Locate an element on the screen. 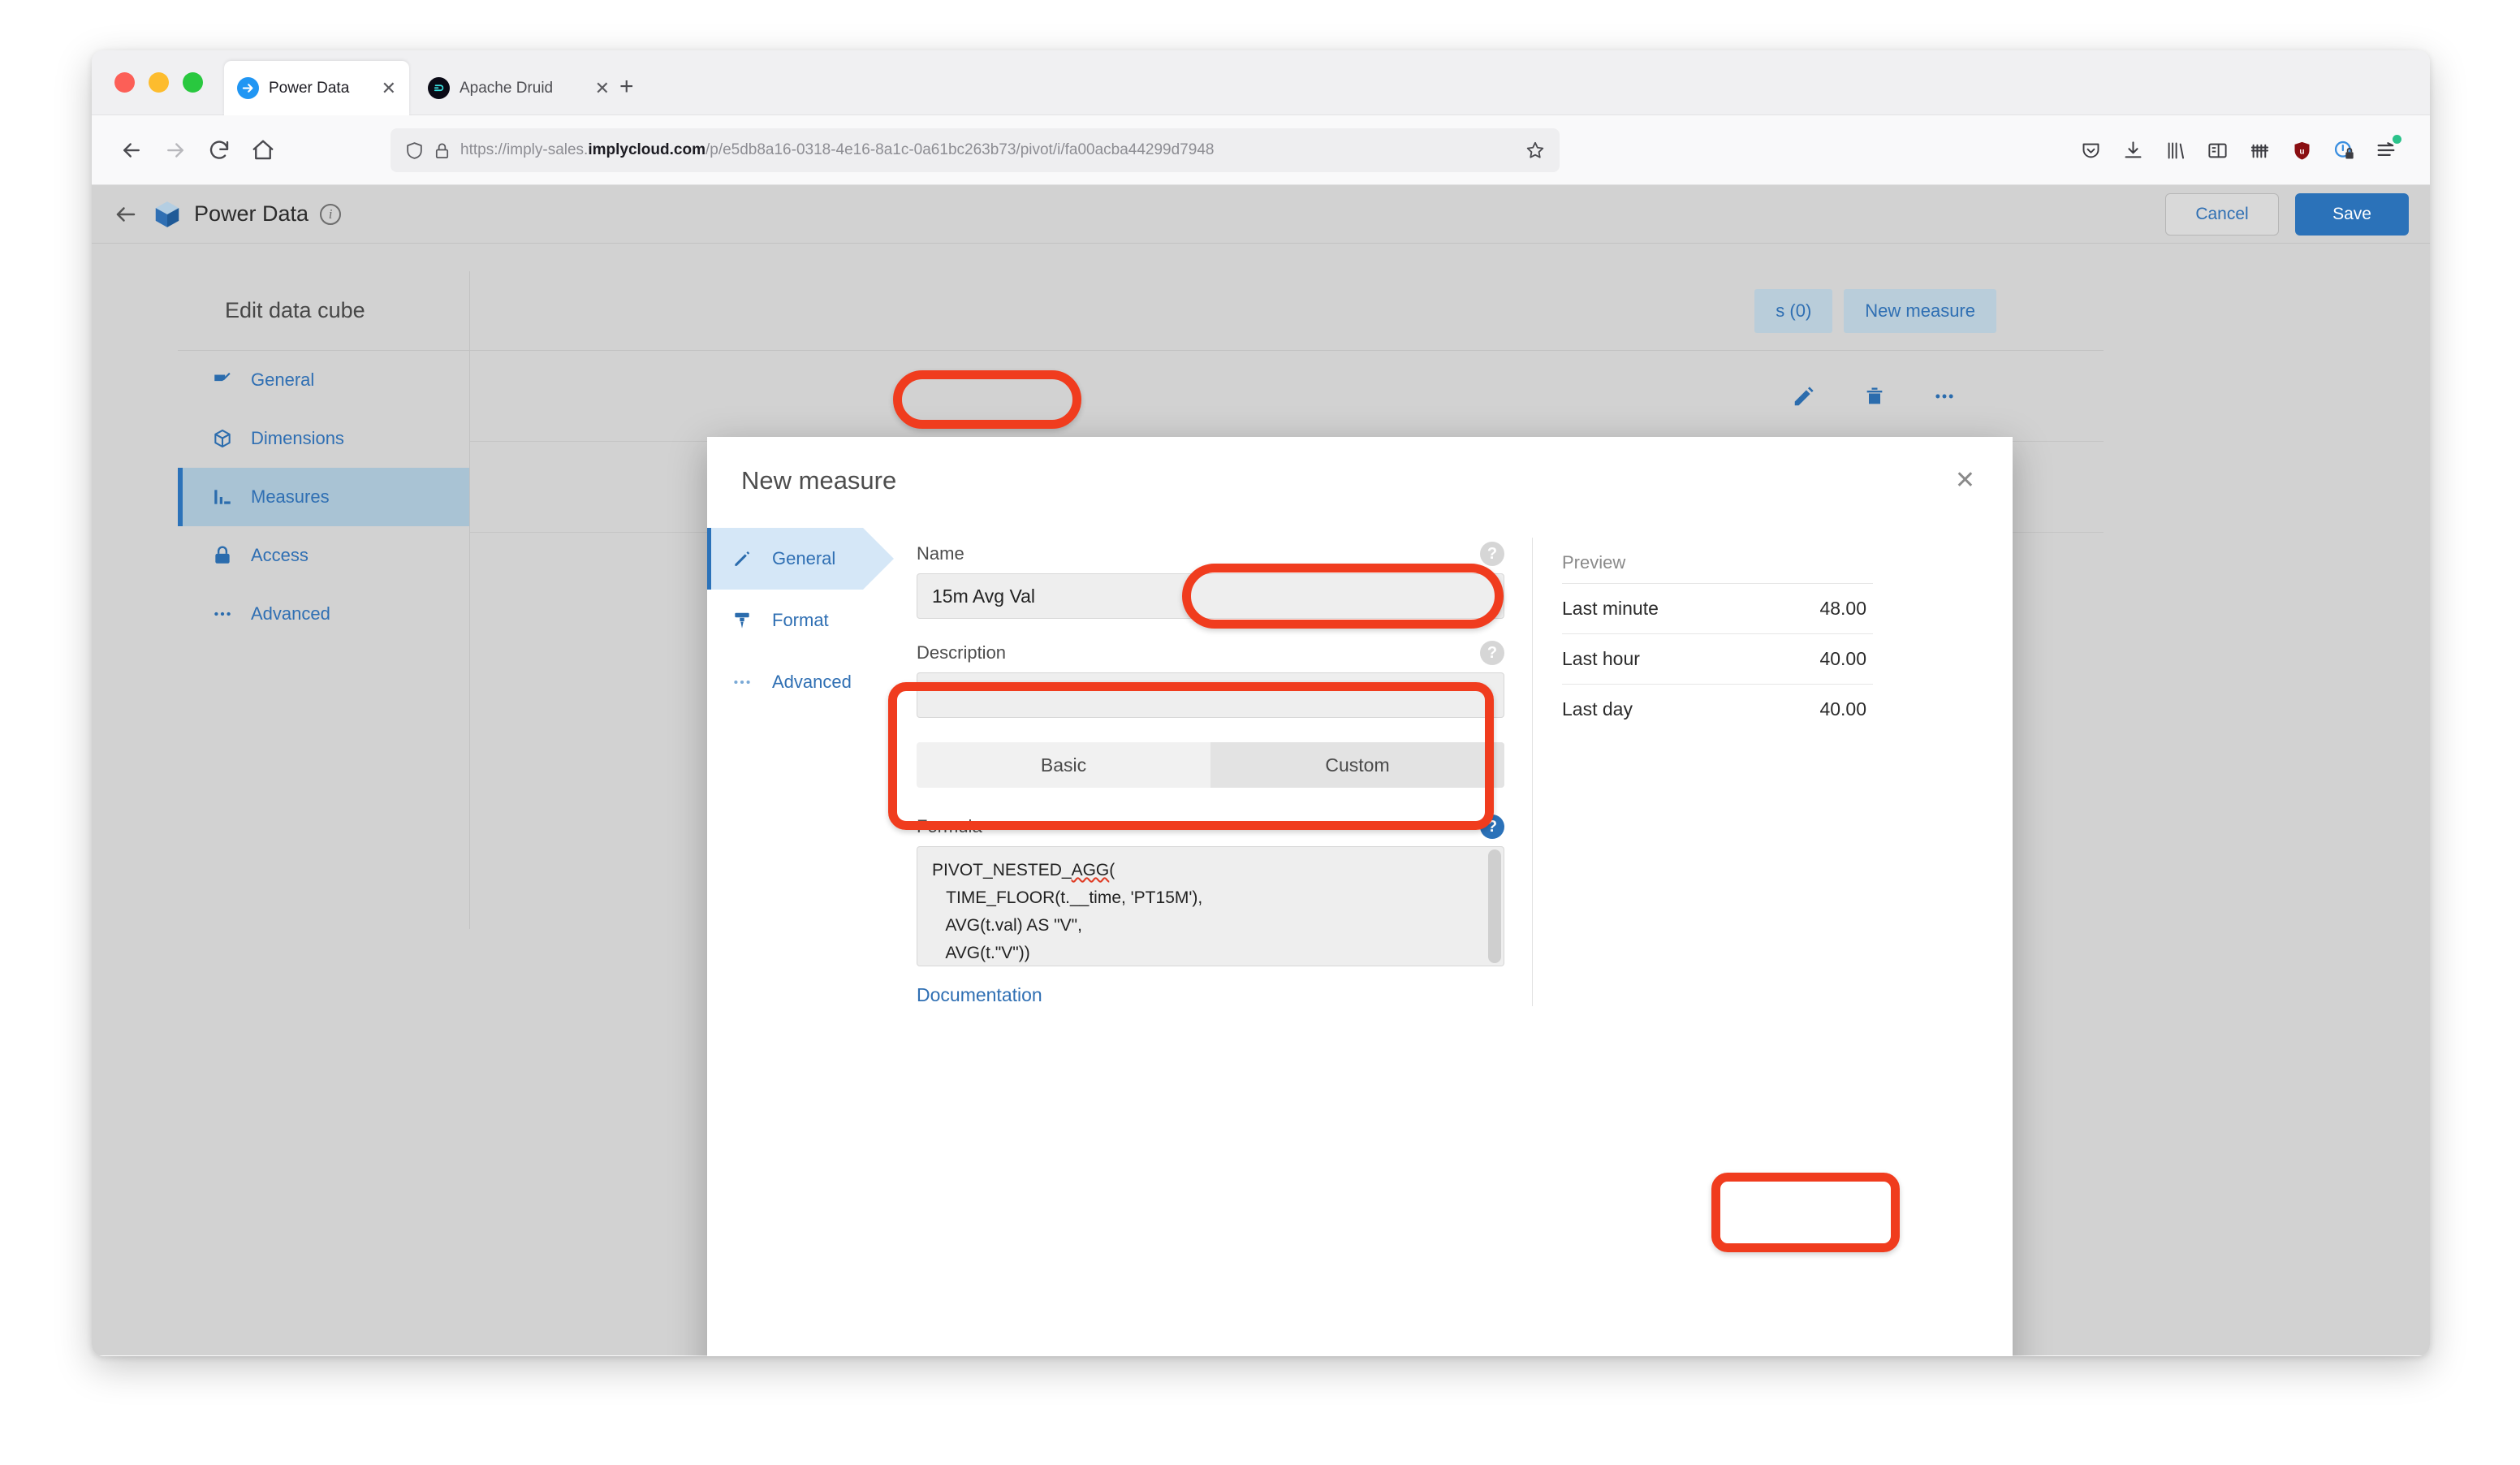 The width and height of the screenshot is (2520, 1465). tab-strip: Power Data ✕ Apache Druid ✕ + is located at coordinates (1261, 82).